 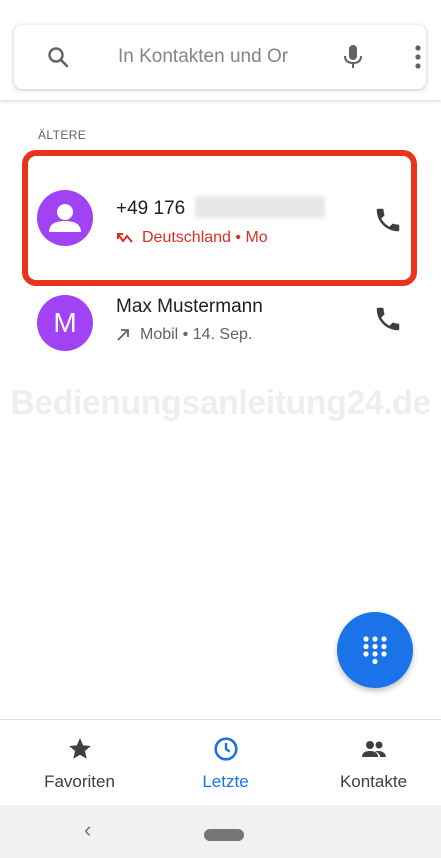 I want to click on back-button: ‹, so click(x=87, y=830).